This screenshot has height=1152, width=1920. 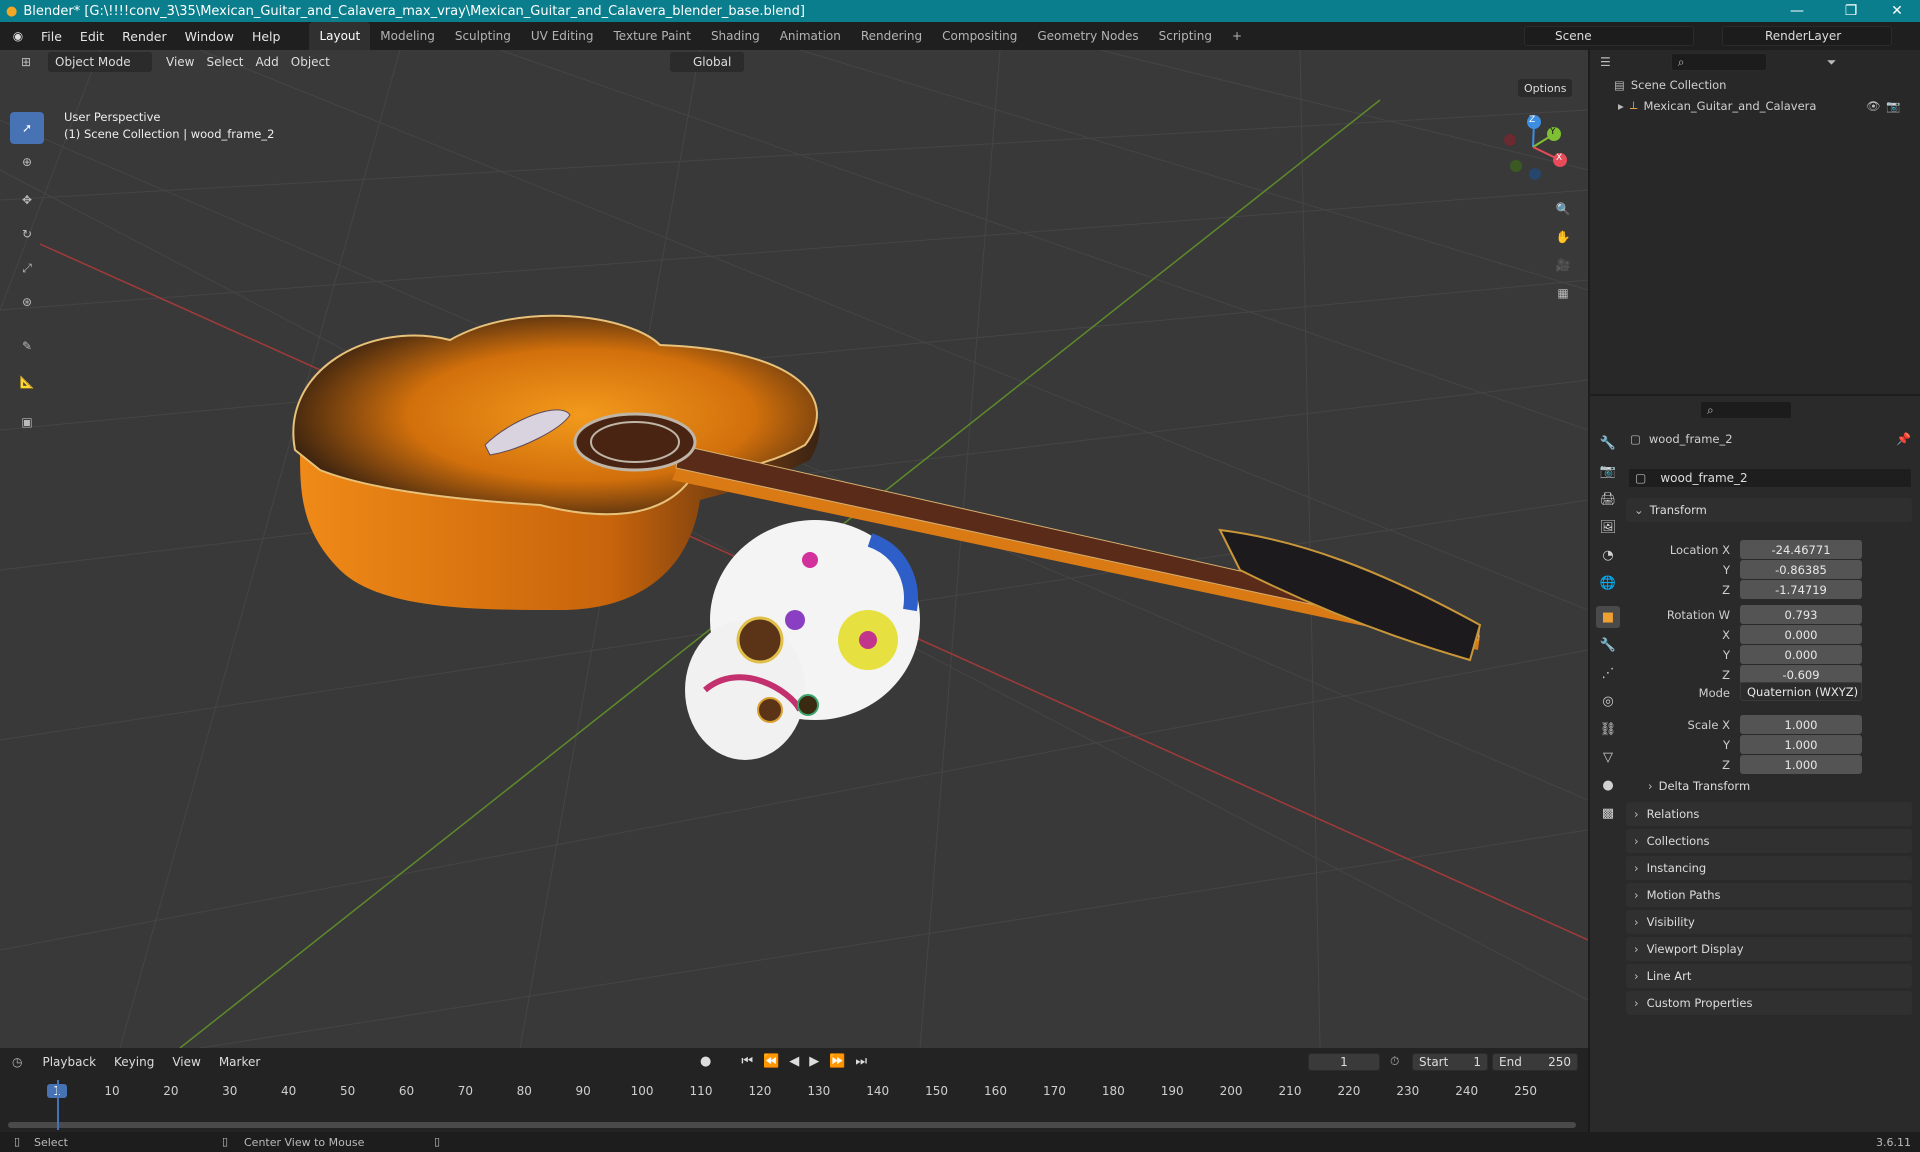 What do you see at coordinates (1563, 237) in the screenshot?
I see `pan-hand-icon: ✋` at bounding box center [1563, 237].